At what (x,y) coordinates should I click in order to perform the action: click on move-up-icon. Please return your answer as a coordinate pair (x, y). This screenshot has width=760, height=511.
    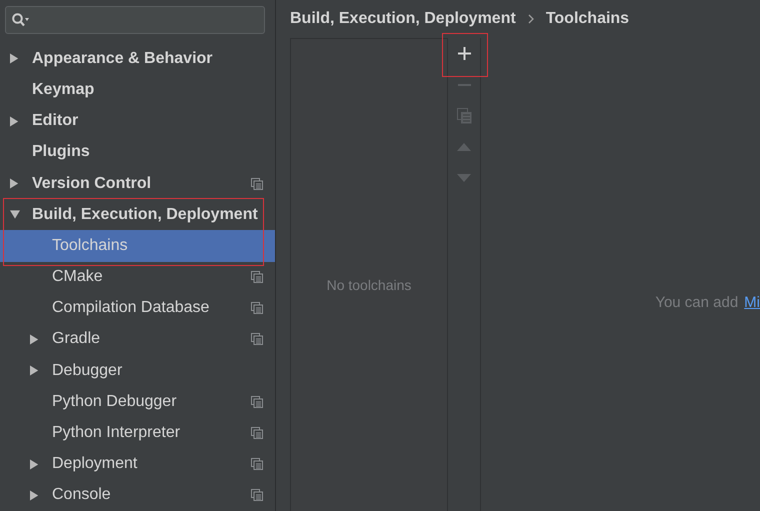
    Looking at the image, I should click on (464, 146).